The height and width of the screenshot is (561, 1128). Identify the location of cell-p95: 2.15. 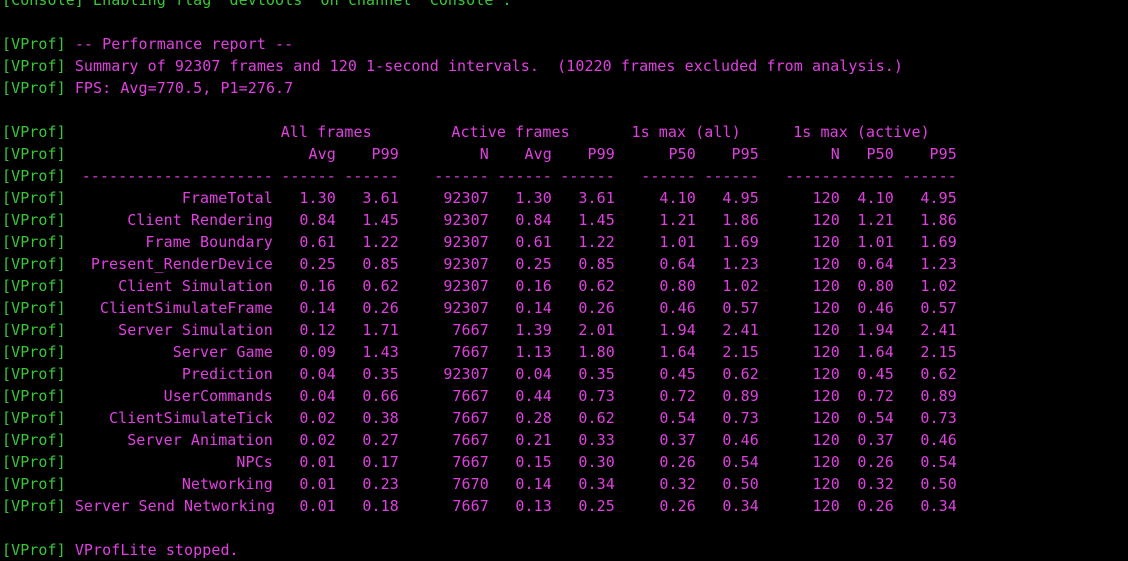
(938, 352).